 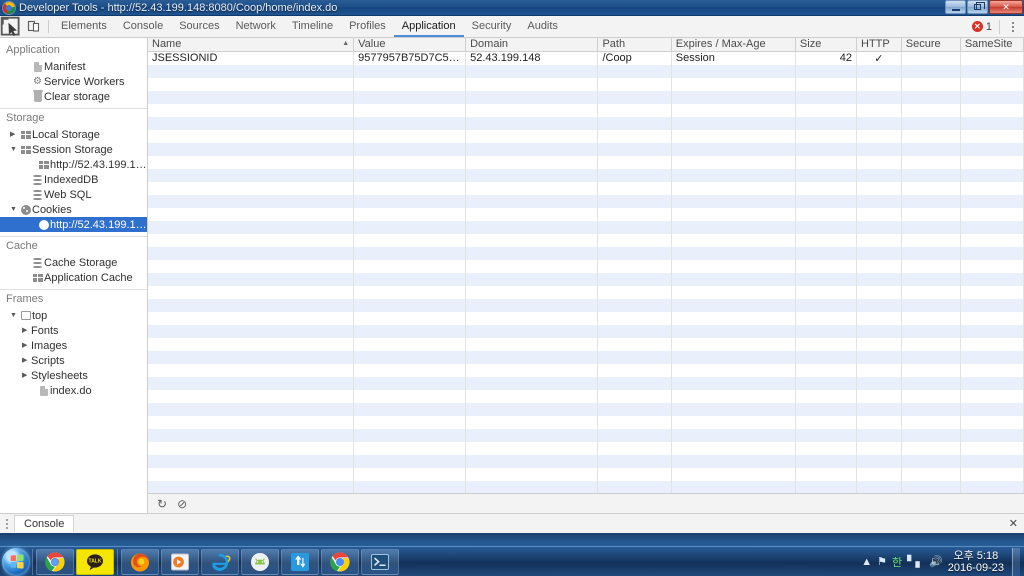 I want to click on sidebar-item-cookies-origin: http://52.43.199.148:8080, so click(x=73, y=224).